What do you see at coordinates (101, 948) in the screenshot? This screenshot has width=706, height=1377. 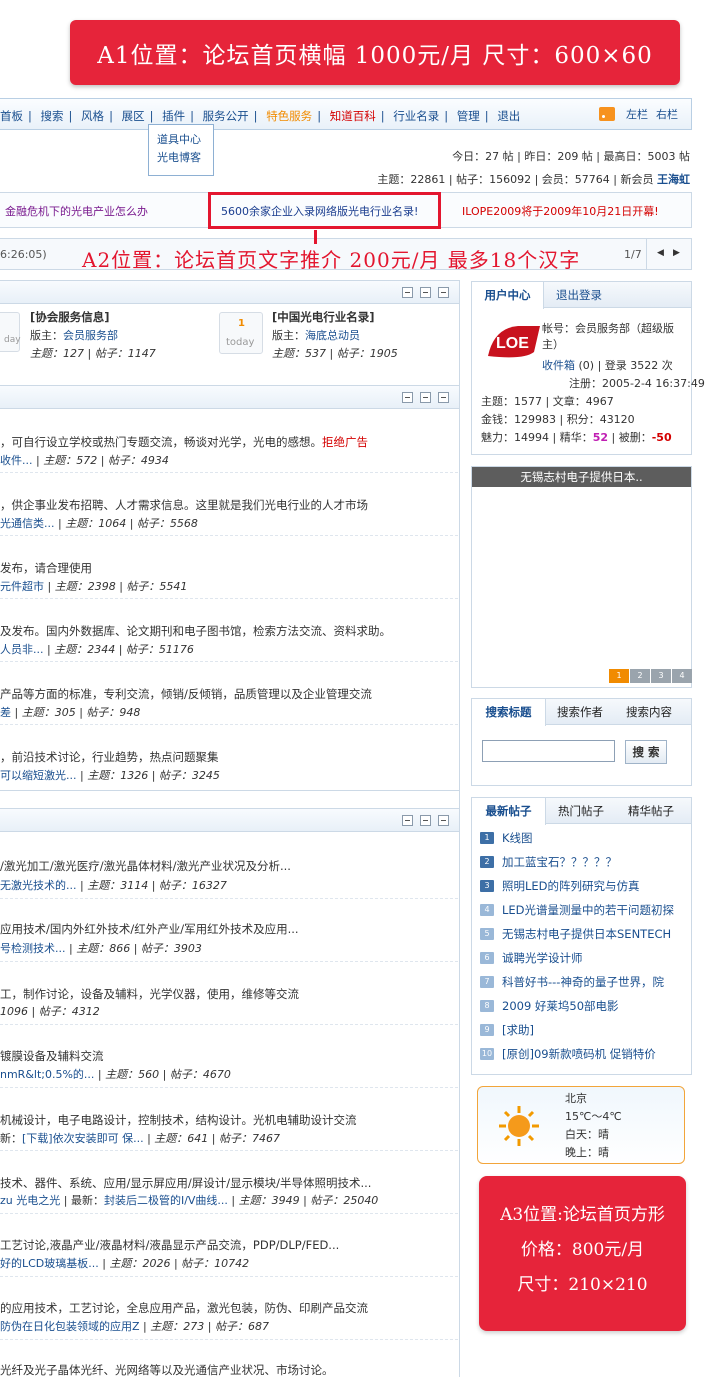 I see `forum-last-post: 号检测技术... | 主题：866 | 帖子：3903` at bounding box center [101, 948].